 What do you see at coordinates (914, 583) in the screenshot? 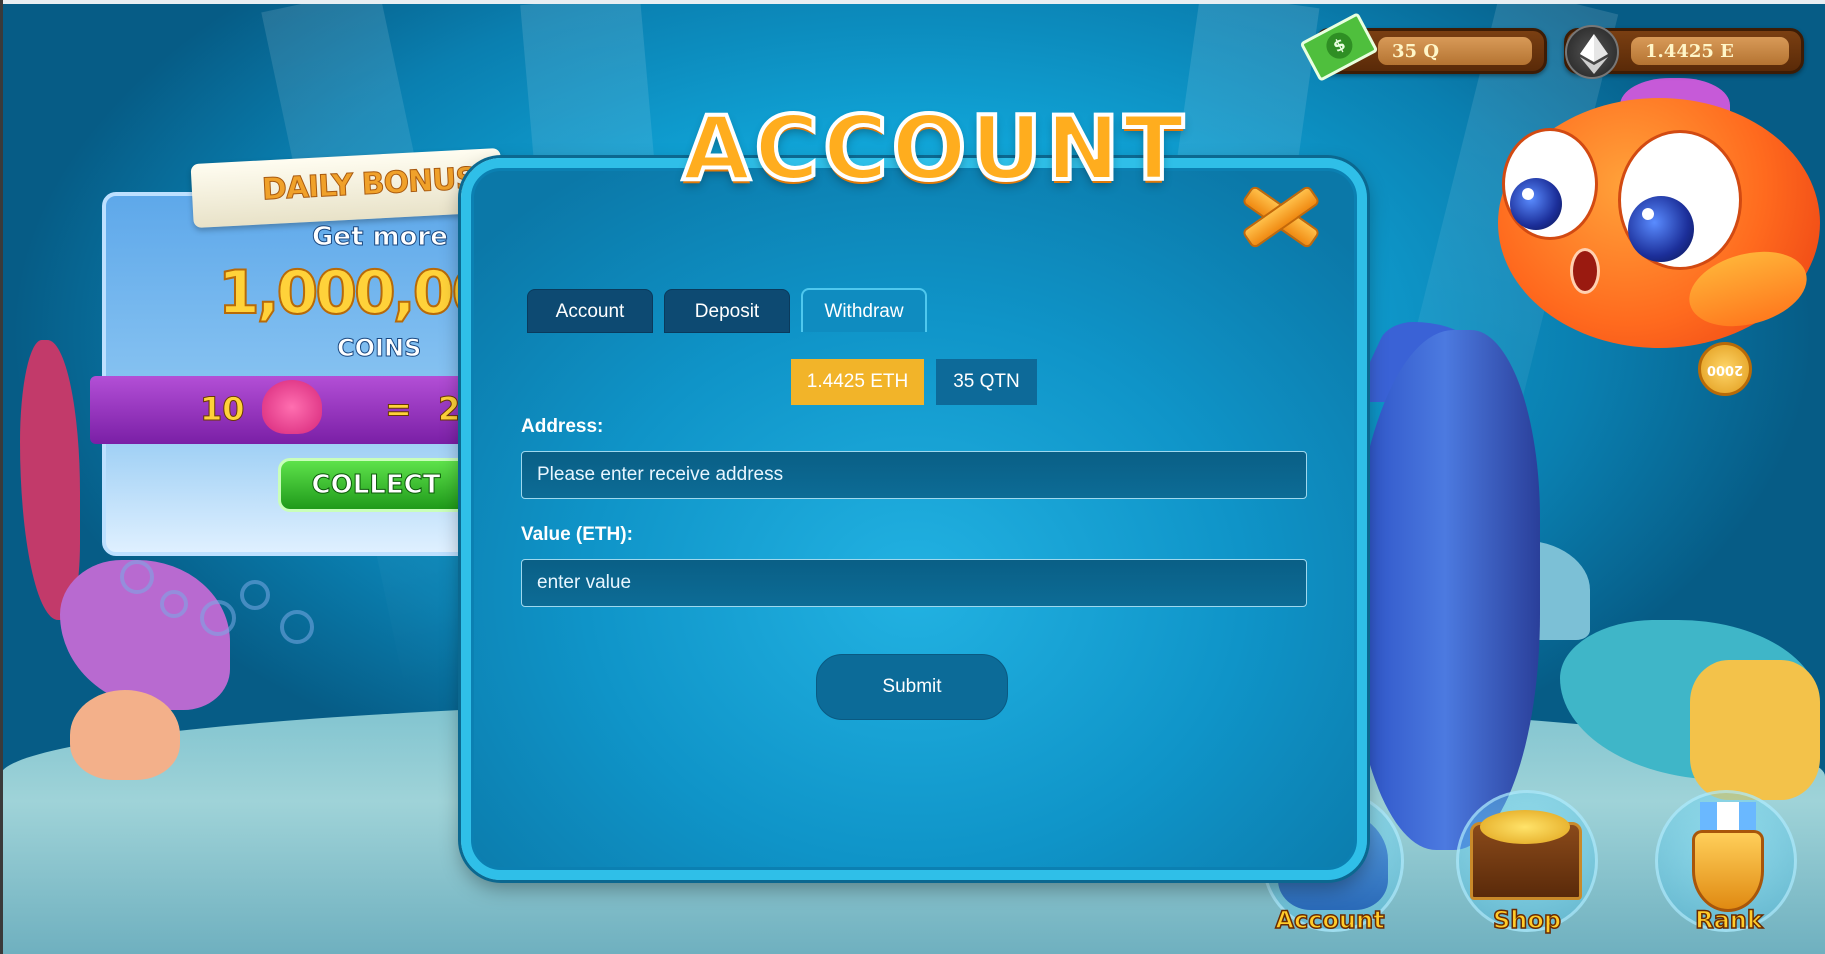
I see `value-input` at bounding box center [914, 583].